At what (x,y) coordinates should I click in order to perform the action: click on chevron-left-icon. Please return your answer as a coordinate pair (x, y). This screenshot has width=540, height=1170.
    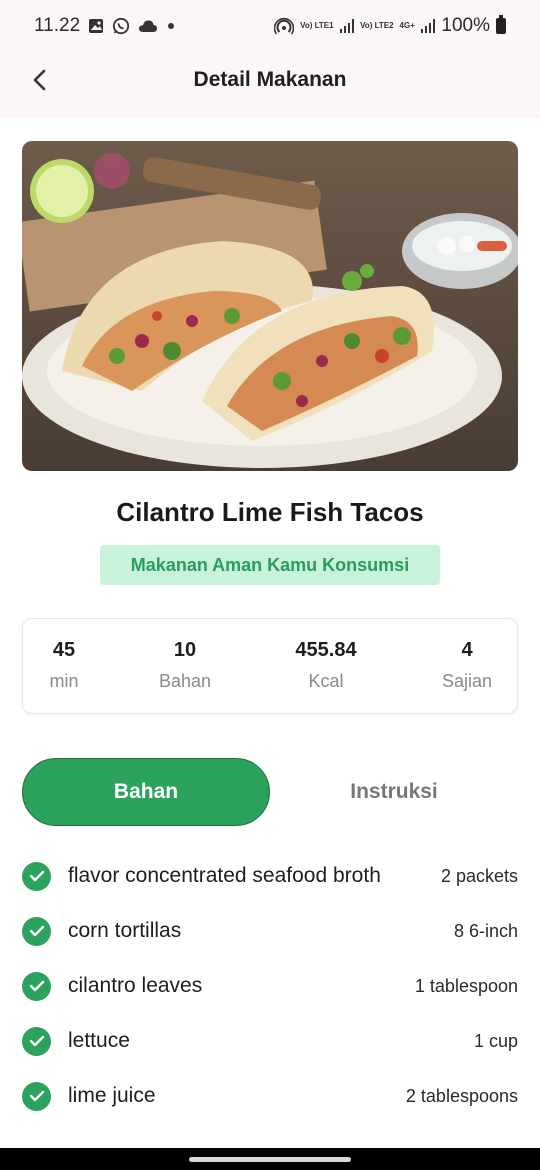
    Looking at the image, I should click on (39, 80).